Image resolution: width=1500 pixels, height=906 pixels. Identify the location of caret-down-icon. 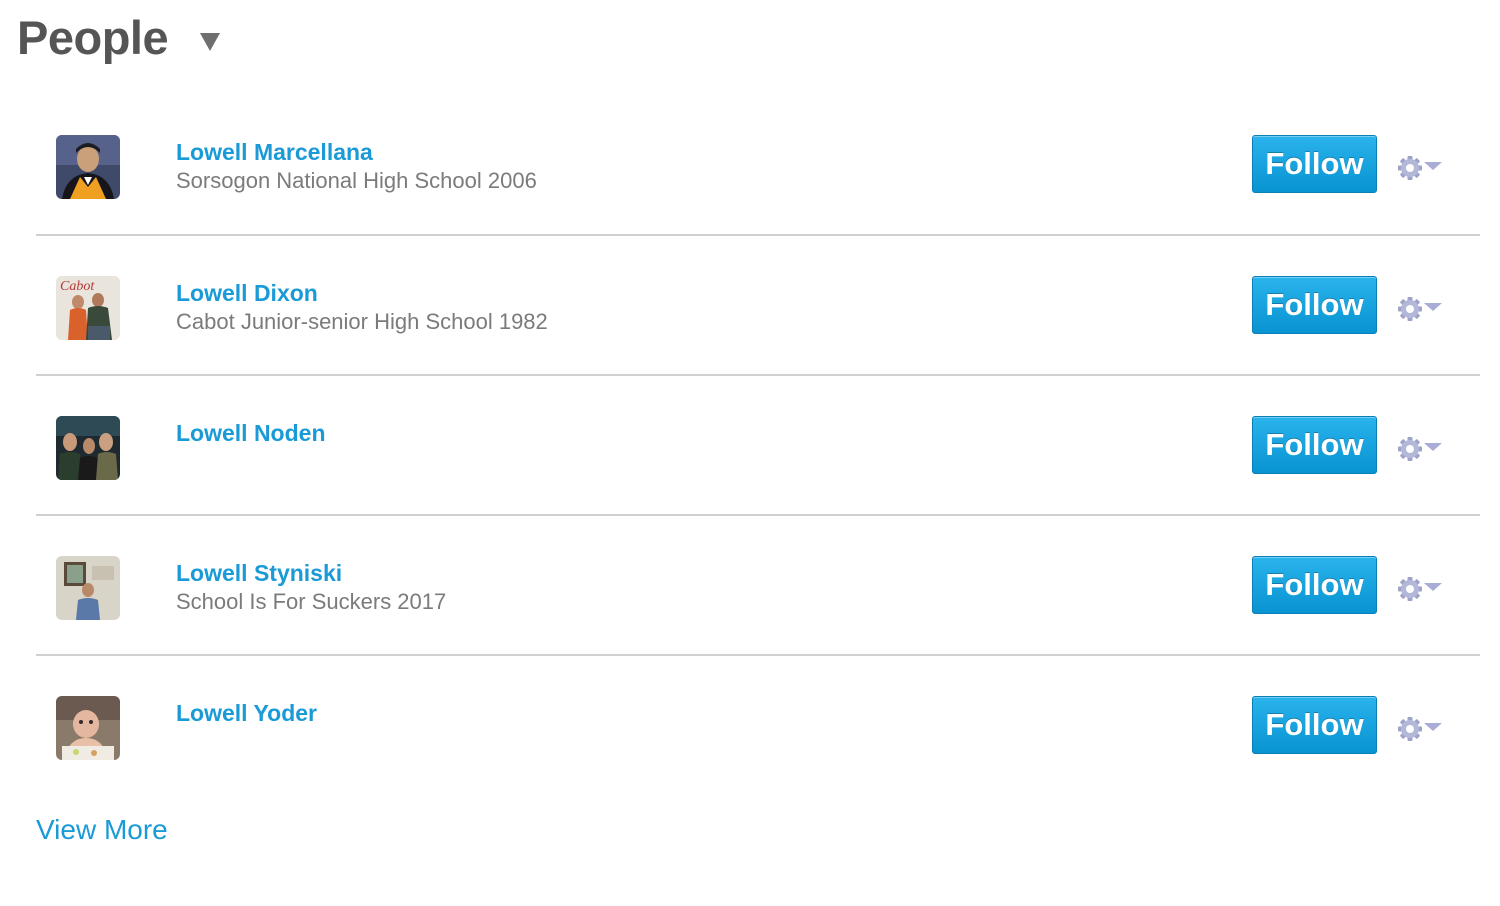
(210, 42).